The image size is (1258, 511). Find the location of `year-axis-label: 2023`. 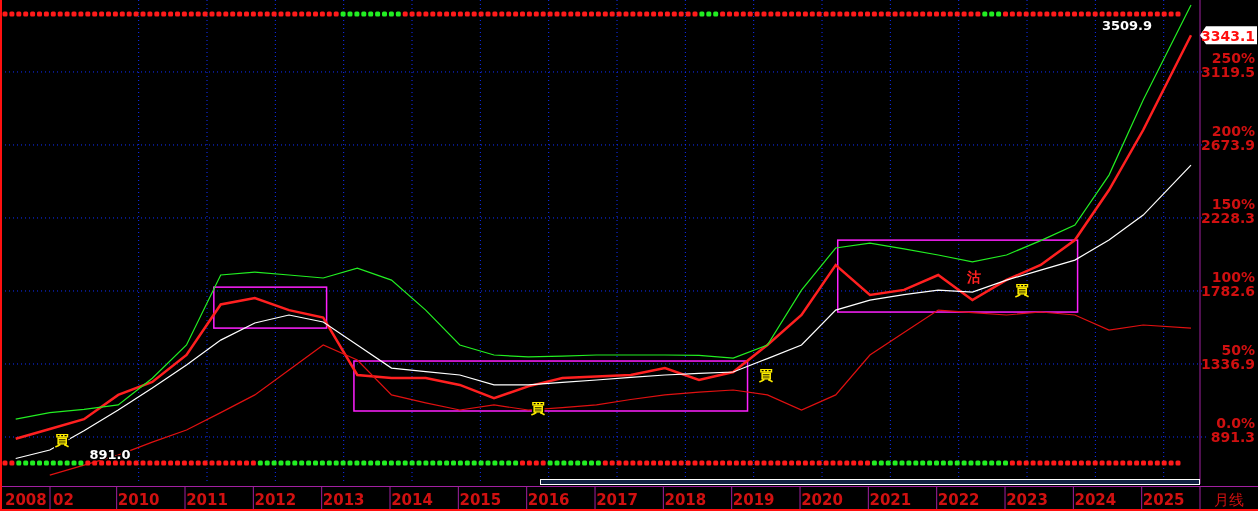

year-axis-label: 2023 is located at coordinates (1027, 500).